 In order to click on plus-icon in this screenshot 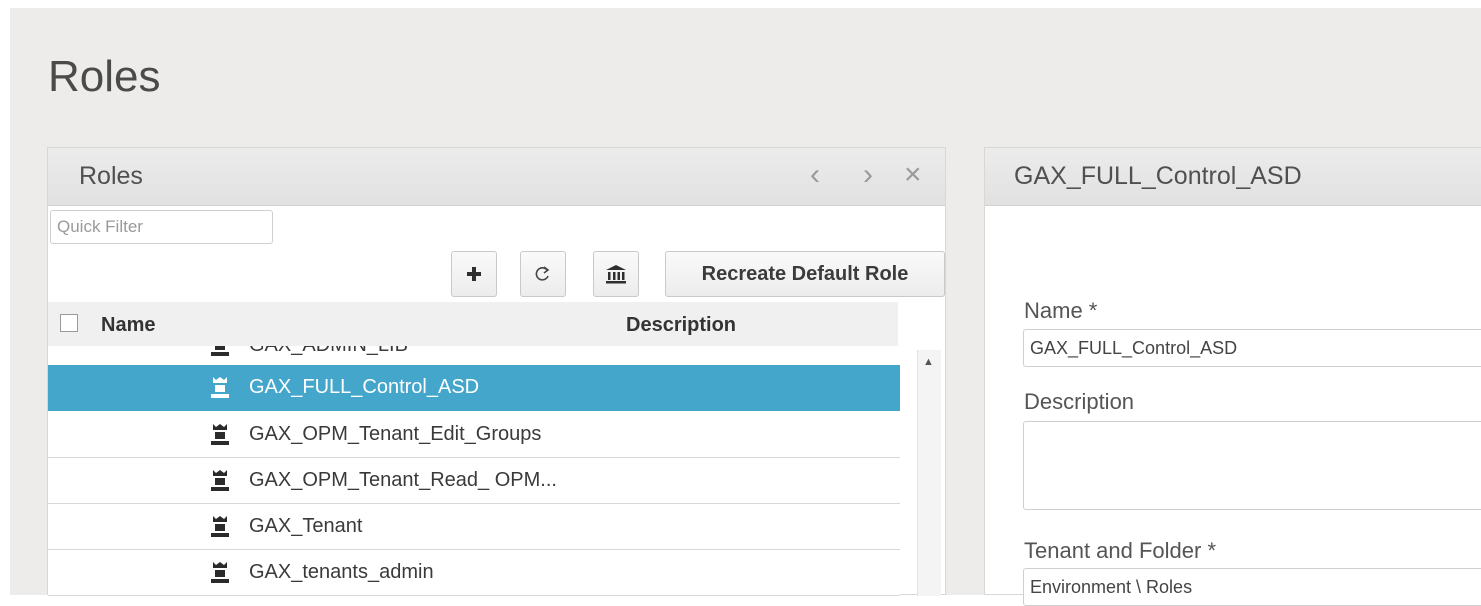, I will do `click(474, 274)`.